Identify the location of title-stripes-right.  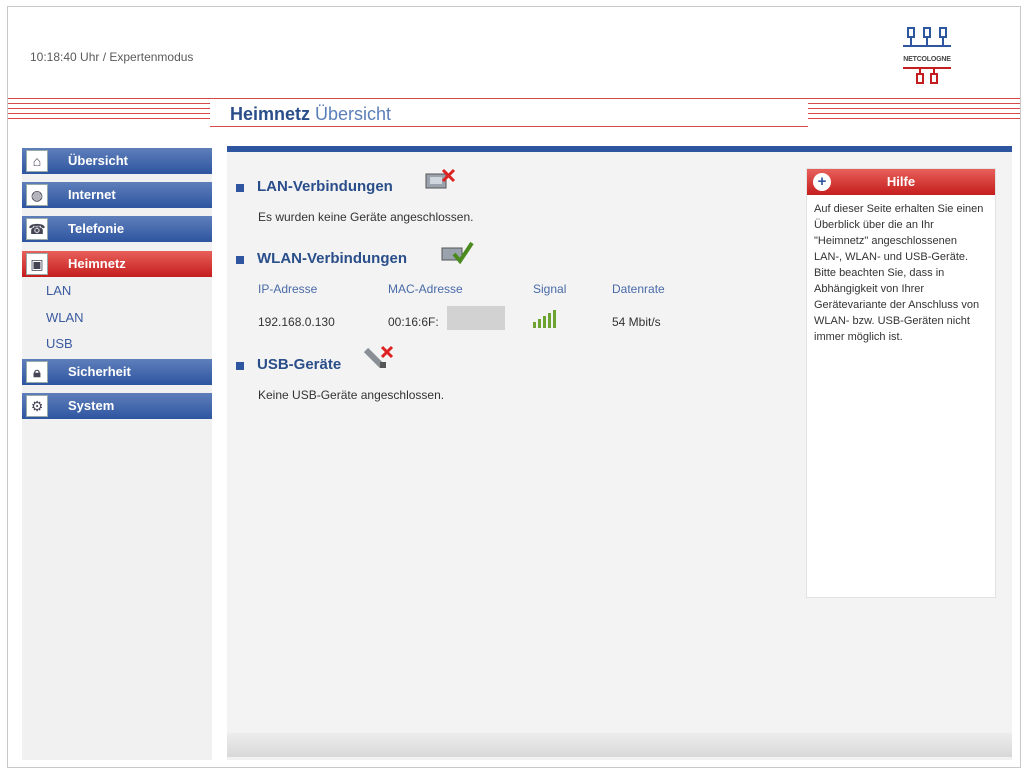
(914, 109).